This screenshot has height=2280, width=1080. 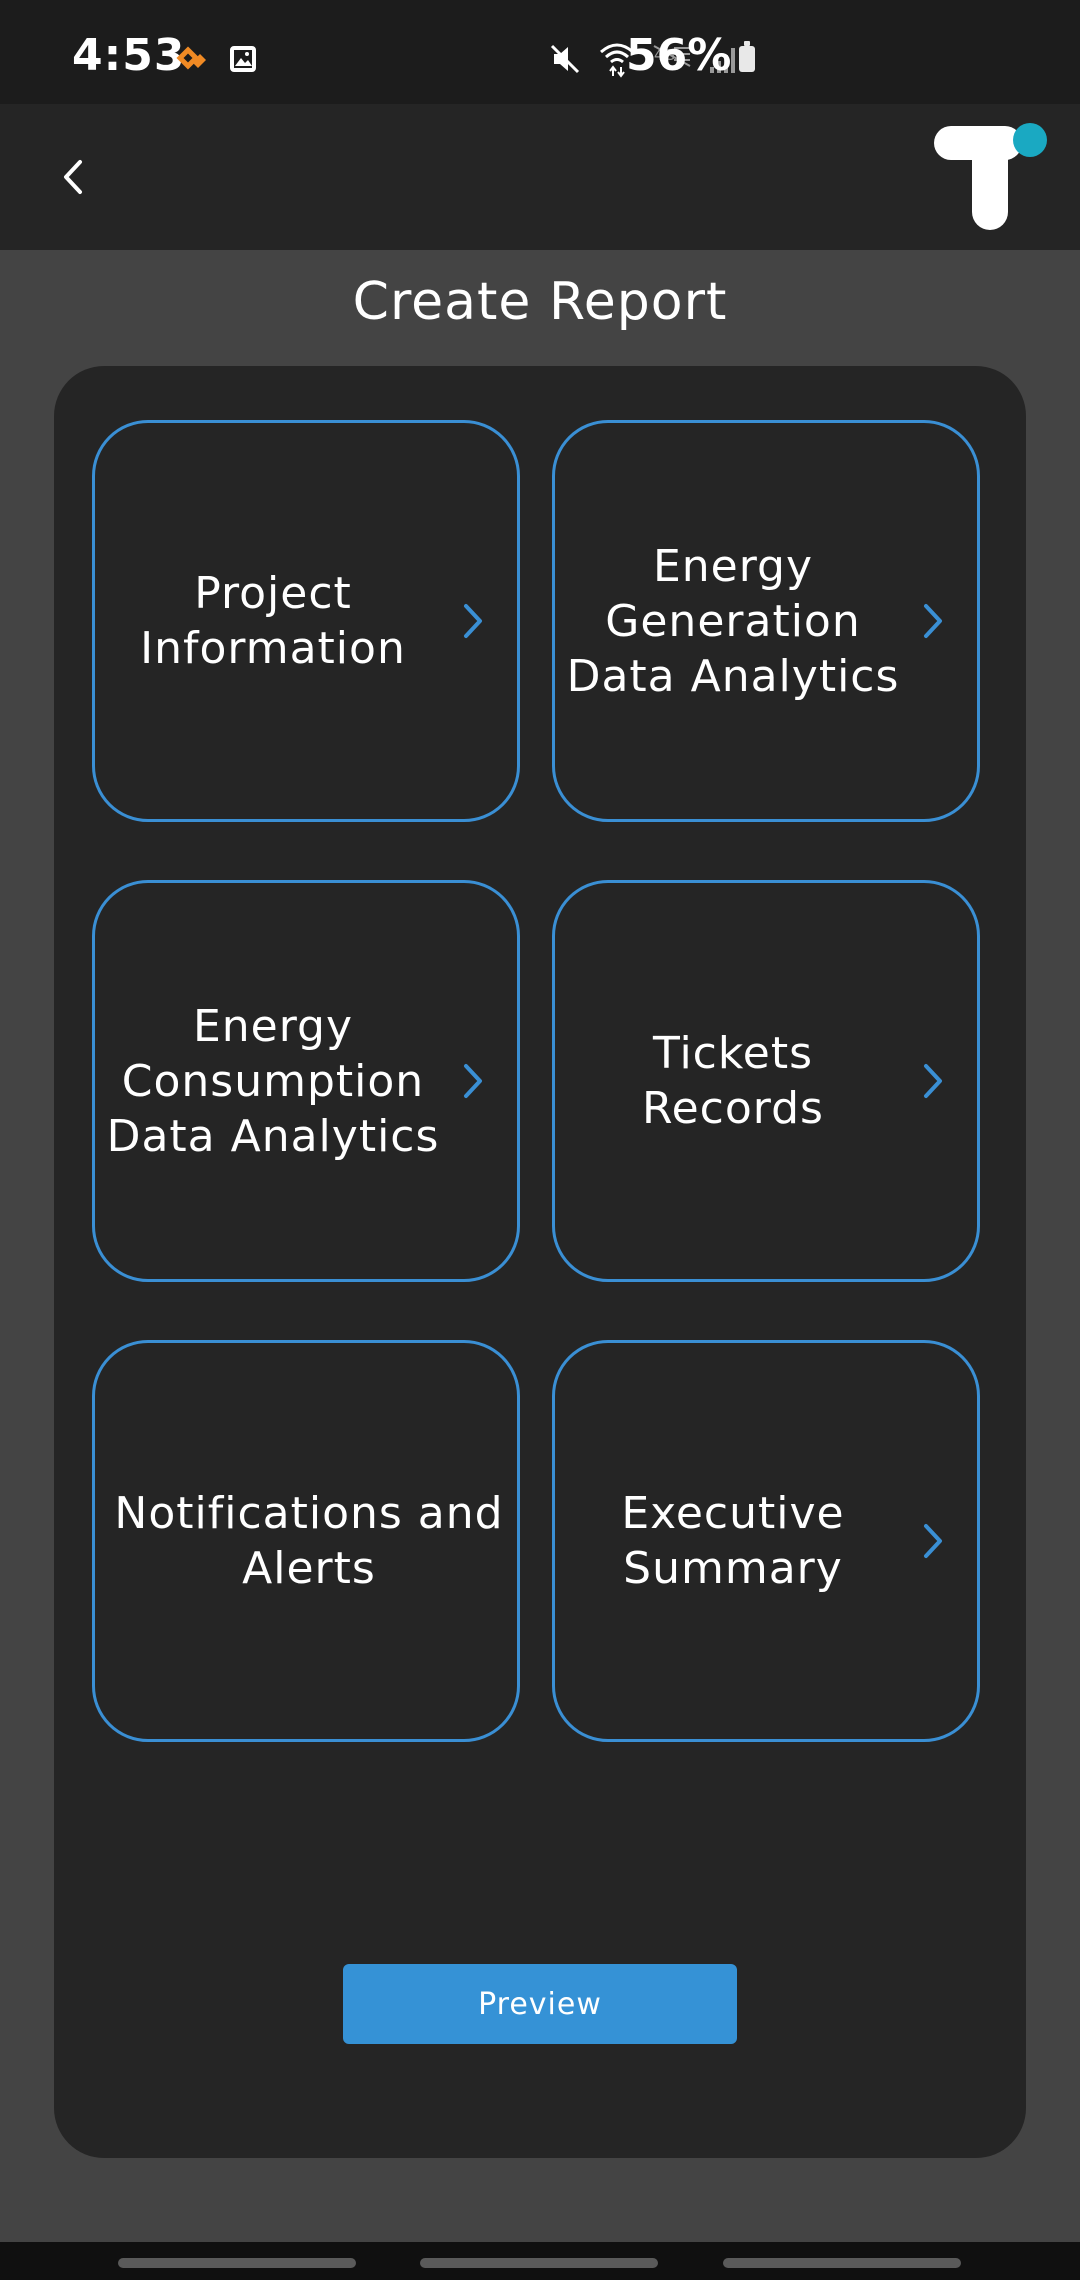 I want to click on back-button, so click(x=73, y=177).